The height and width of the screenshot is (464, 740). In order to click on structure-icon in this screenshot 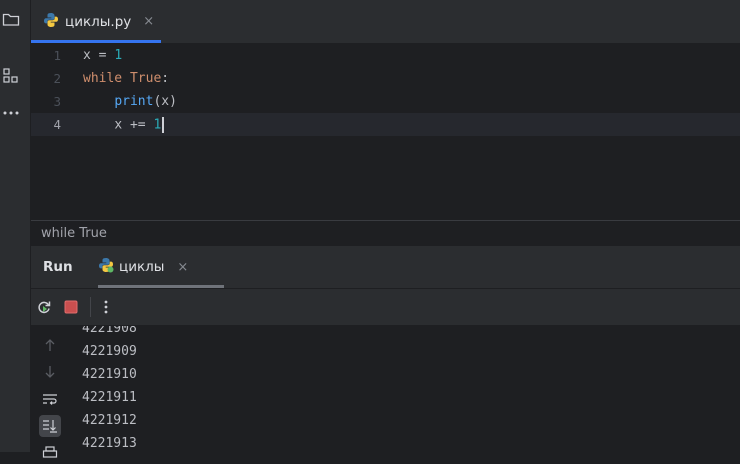, I will do `click(11, 76)`.